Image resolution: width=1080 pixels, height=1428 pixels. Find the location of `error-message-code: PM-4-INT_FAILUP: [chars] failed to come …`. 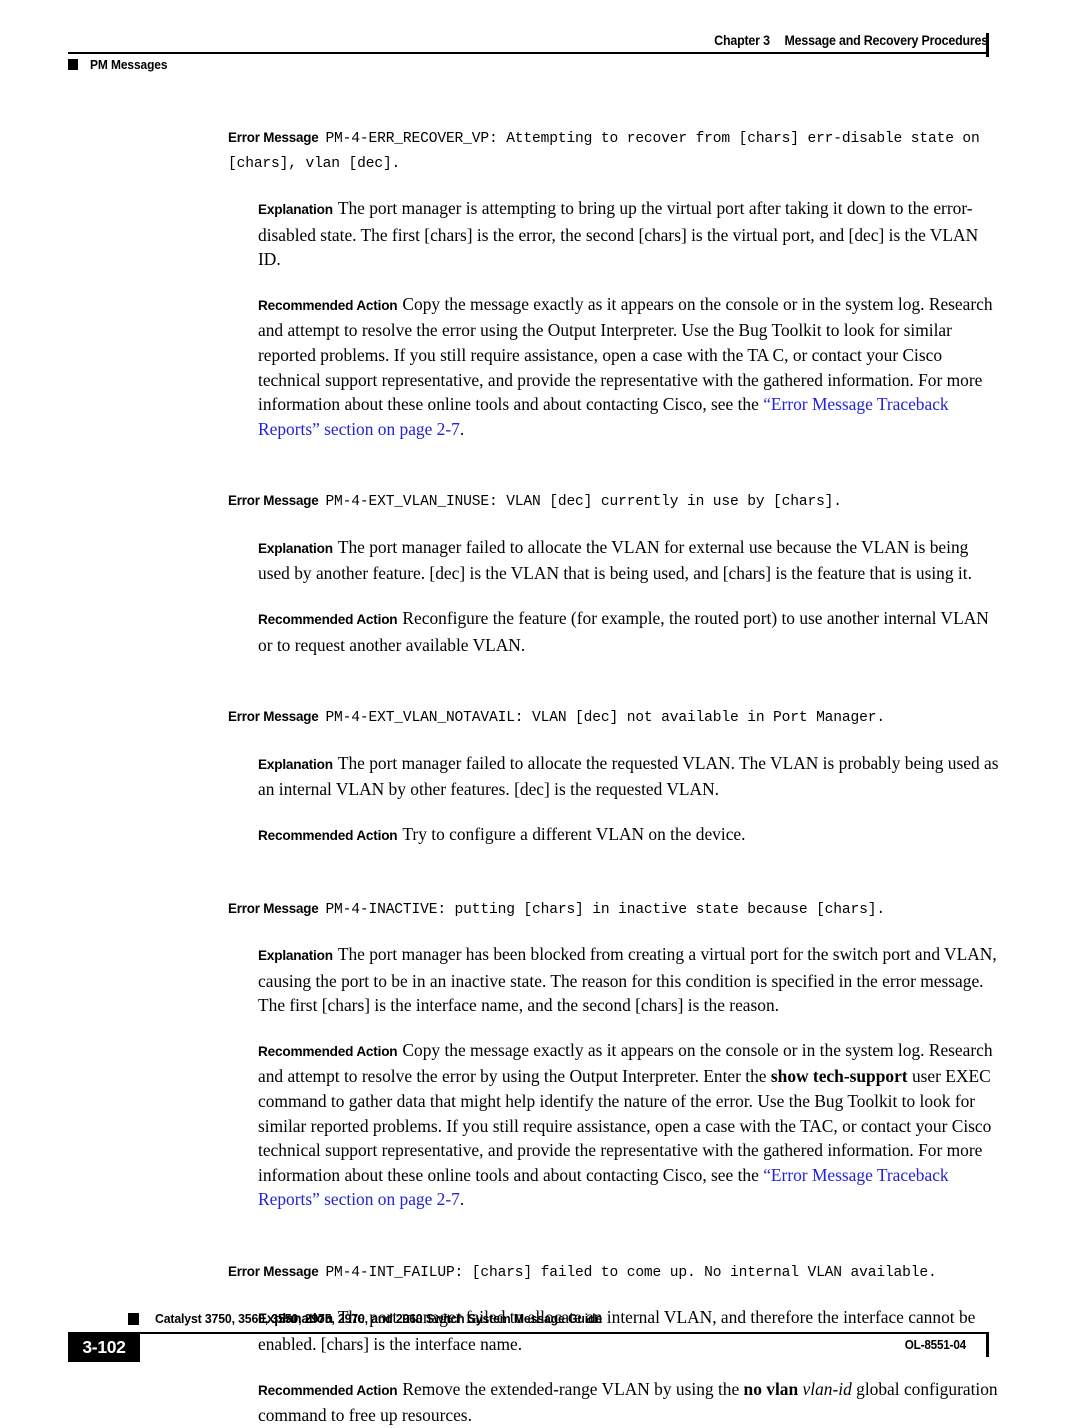

error-message-code: PM-4-INT_FAILUP: [chars] failed to come … is located at coordinates (631, 1272).